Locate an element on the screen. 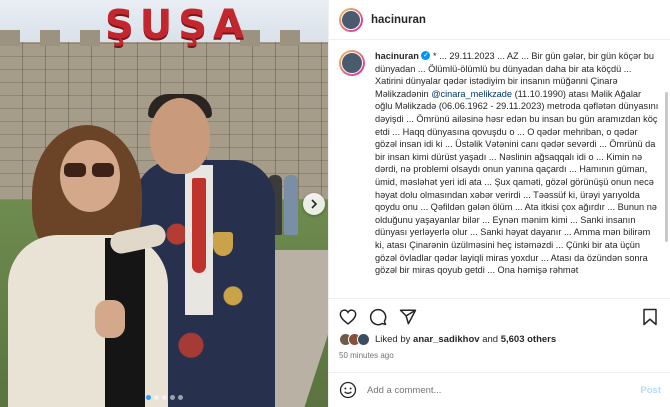  comment-input is located at coordinates (504, 390).